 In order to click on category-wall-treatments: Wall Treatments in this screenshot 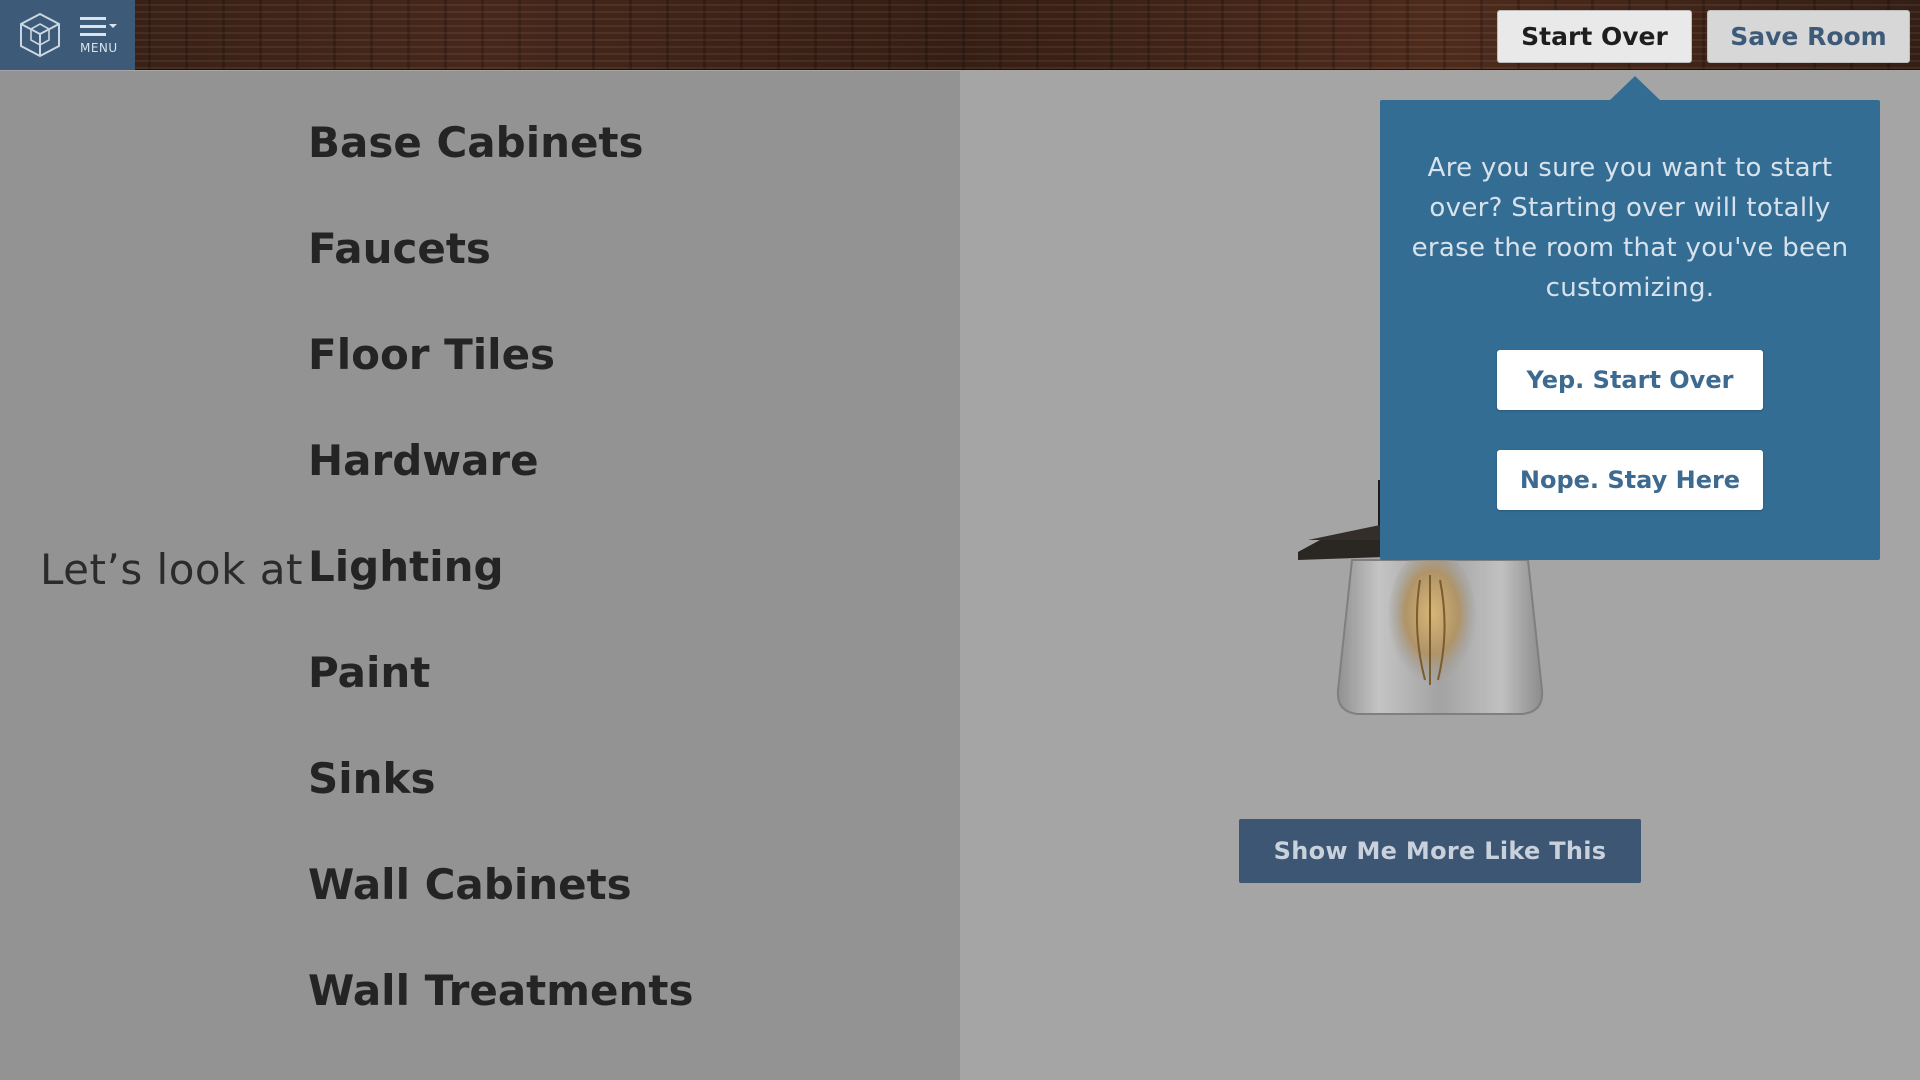, I will do `click(500, 990)`.